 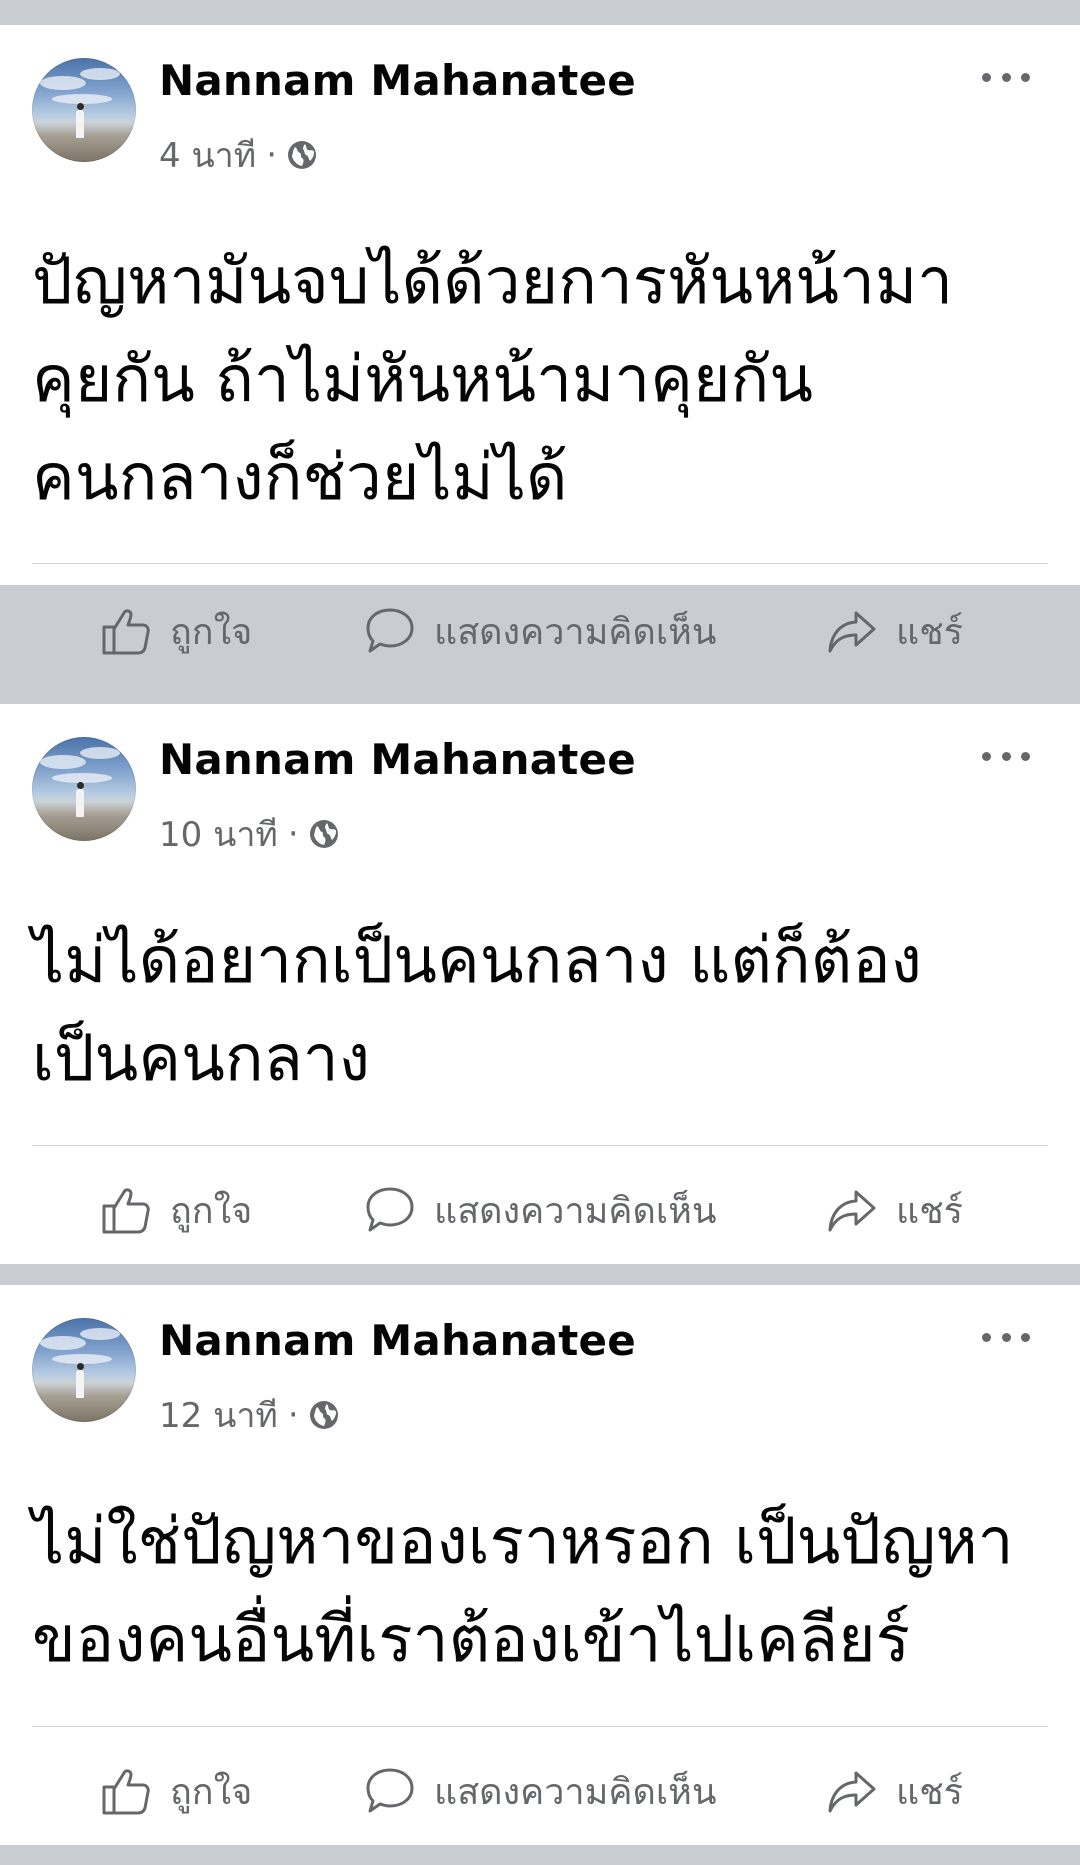 I want to click on post-meta: 4 นาที ·, so click(x=238, y=155).